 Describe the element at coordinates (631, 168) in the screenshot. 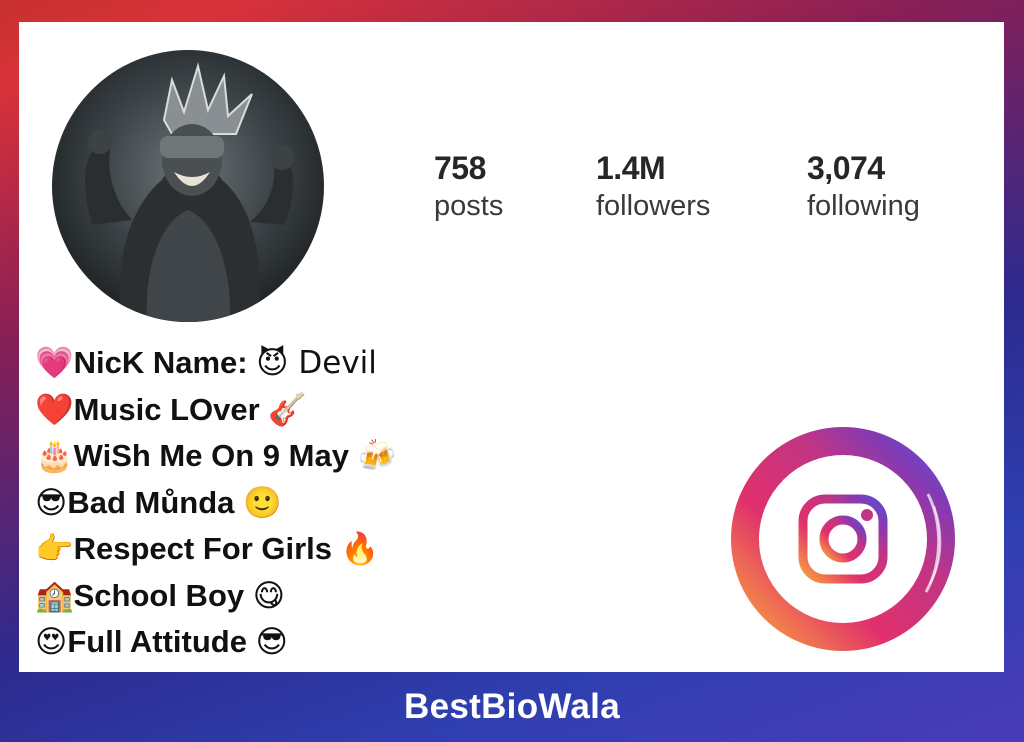

I see `followers-count: 1.4M` at that location.